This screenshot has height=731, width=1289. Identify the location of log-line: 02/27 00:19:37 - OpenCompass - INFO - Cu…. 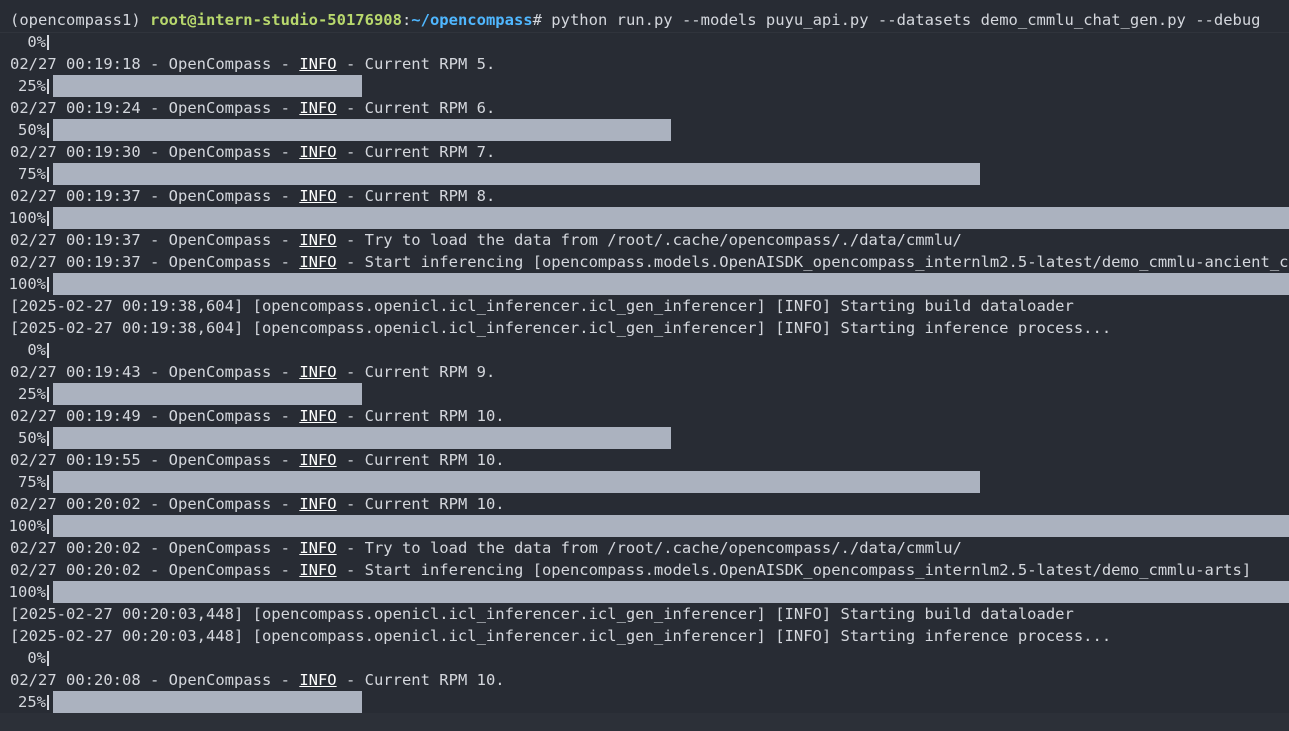
(644, 196).